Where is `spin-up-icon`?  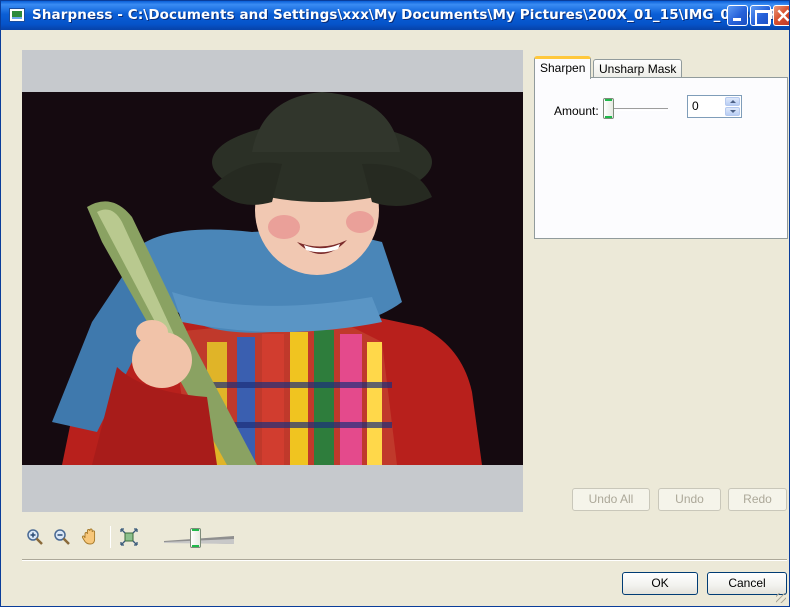 spin-up-icon is located at coordinates (732, 101).